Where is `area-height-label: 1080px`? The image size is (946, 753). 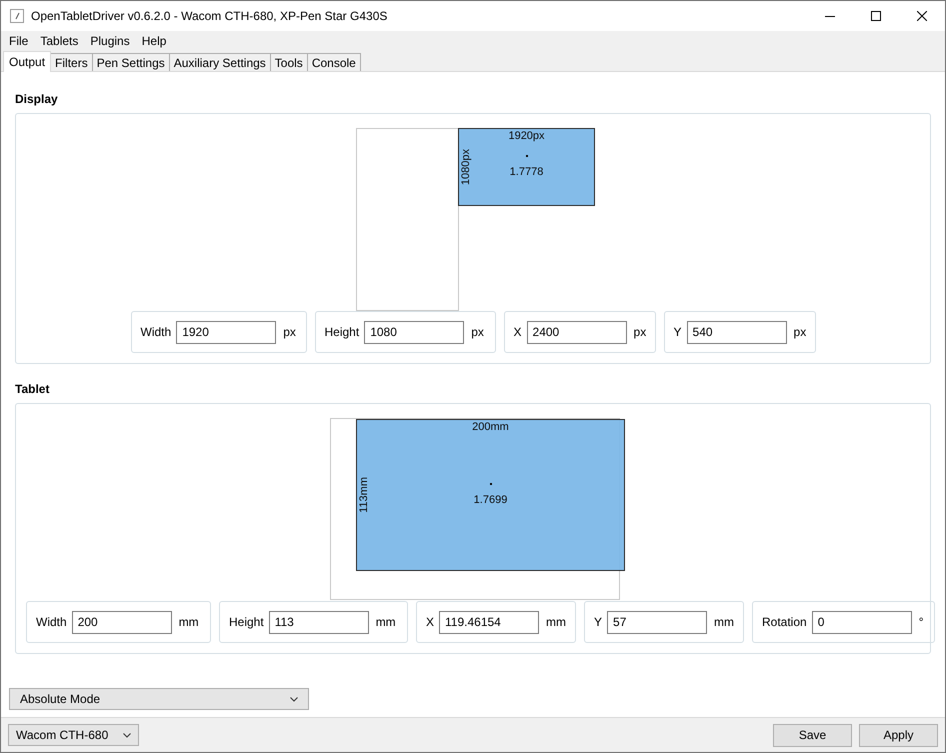
area-height-label: 1080px is located at coordinates (466, 167).